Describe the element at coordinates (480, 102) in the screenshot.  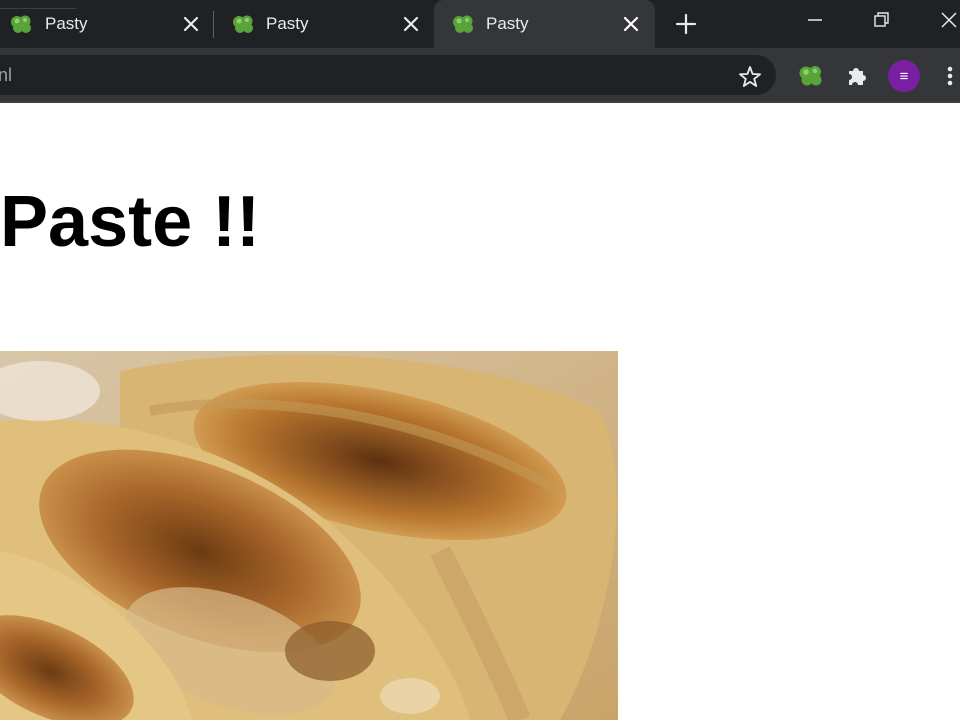
I see `toolbar-divider` at that location.